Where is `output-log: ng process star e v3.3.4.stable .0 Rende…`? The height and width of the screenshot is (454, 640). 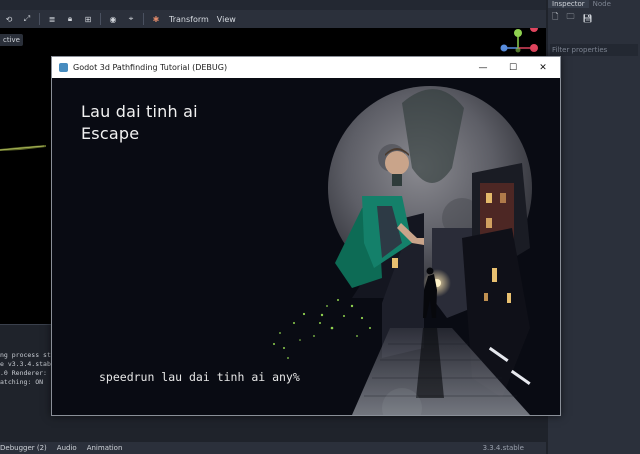
output-log: ng process star e v3.3.4.stable .0 Rende… is located at coordinates (29, 369).